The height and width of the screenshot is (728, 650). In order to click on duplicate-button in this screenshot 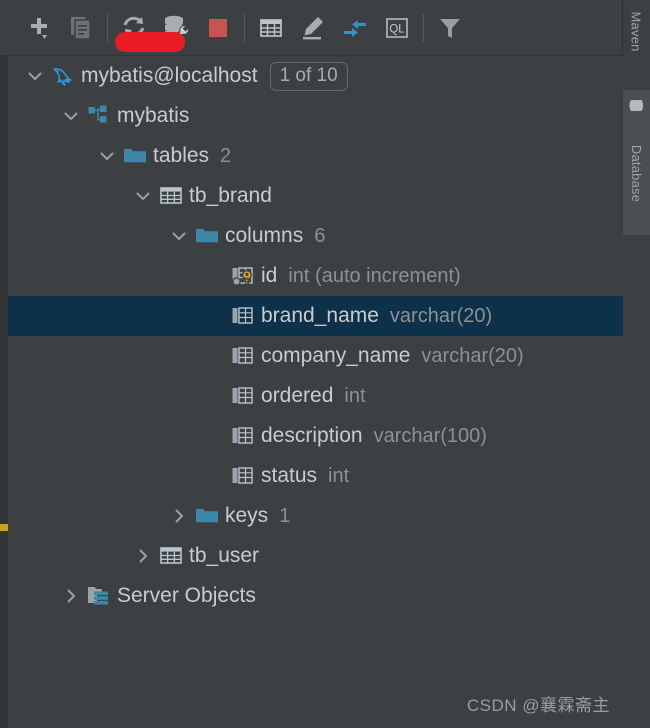, I will do `click(81, 28)`.